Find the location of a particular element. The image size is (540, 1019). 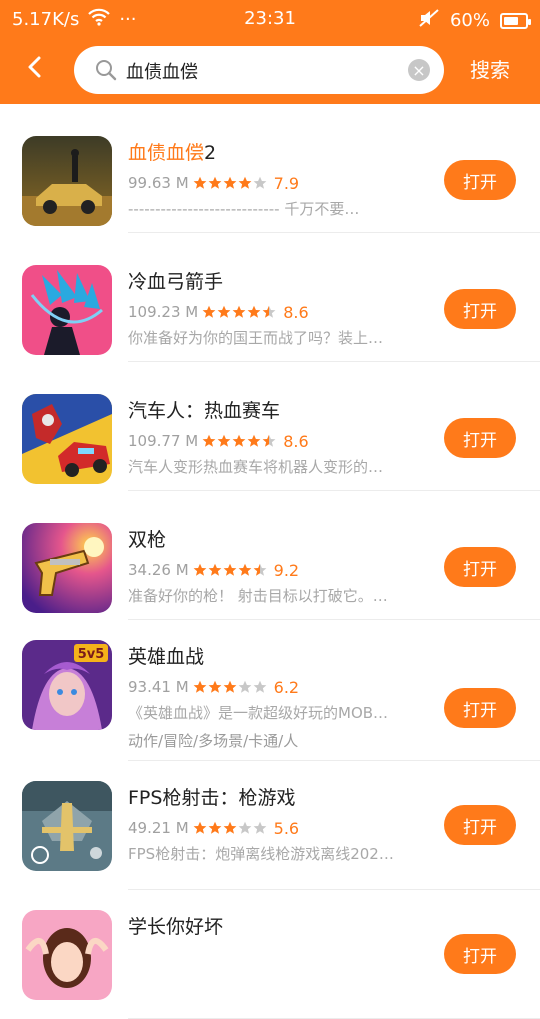

app-size: 109.77 M is located at coordinates (163, 441).